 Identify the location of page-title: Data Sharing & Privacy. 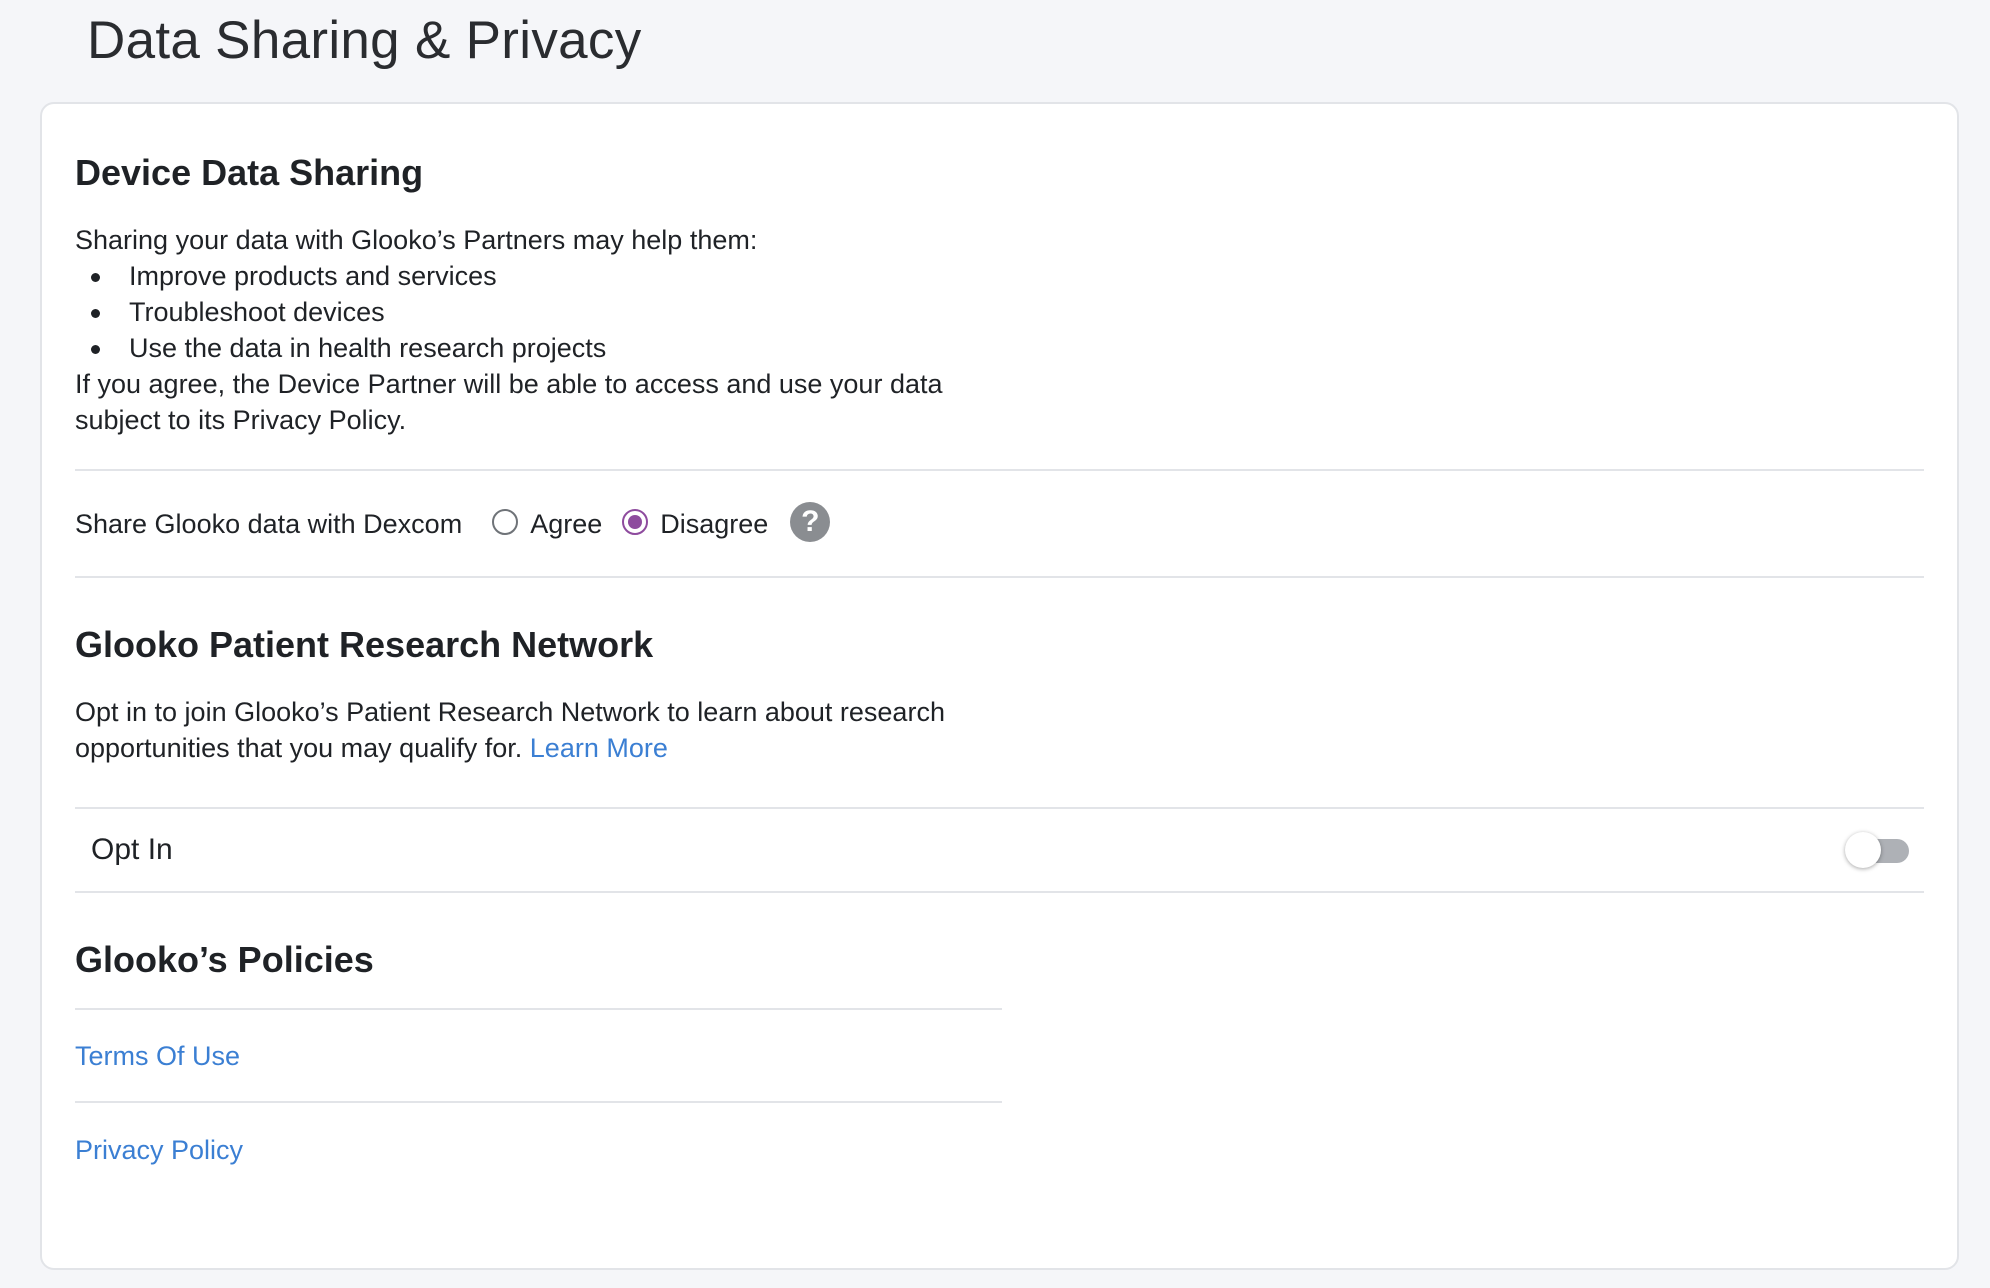
(364, 40).